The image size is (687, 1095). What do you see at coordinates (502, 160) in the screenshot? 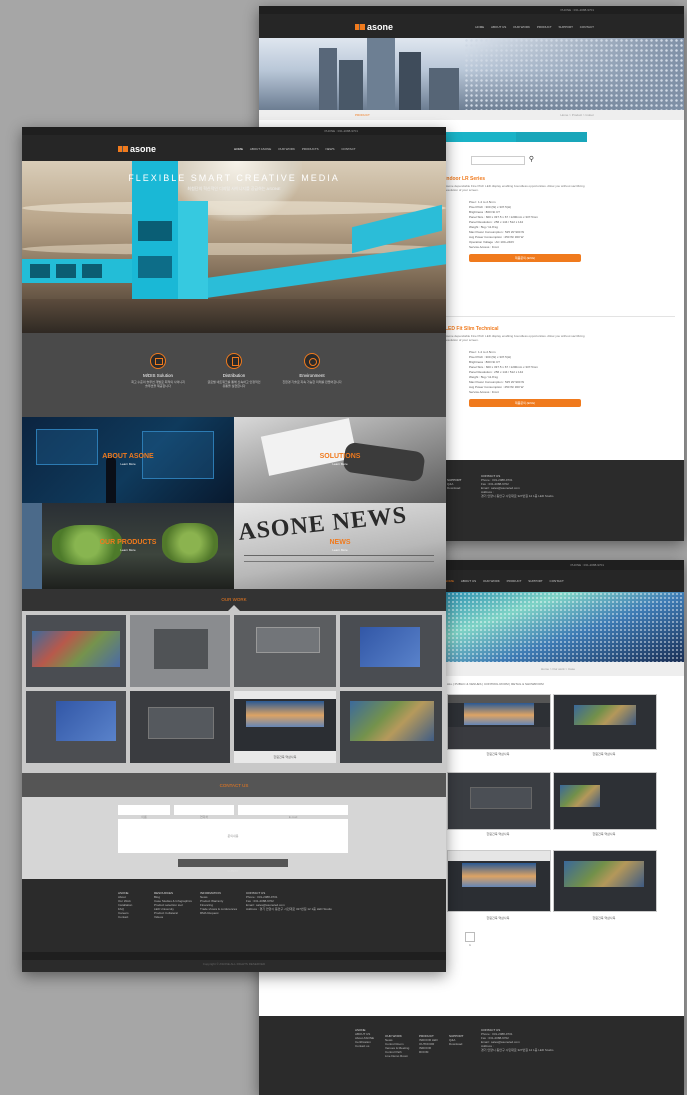
I see `search-box: ⚲` at bounding box center [502, 160].